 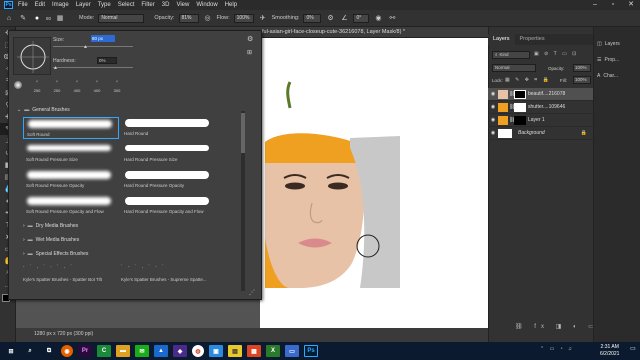 I want to click on firefox-icon: ◉, so click(x=67, y=351).